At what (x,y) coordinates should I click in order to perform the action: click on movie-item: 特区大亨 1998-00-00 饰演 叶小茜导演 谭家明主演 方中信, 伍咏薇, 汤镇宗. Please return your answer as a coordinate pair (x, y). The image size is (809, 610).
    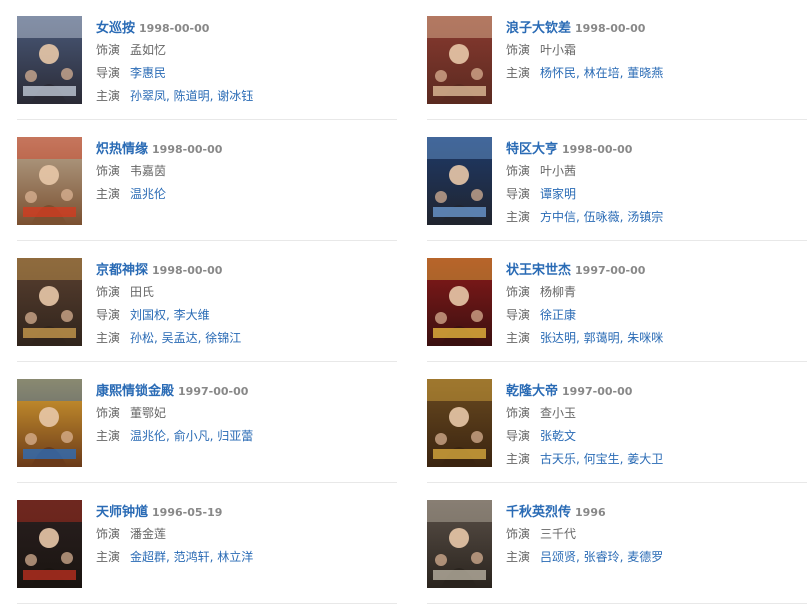
    Looking at the image, I should click on (617, 181).